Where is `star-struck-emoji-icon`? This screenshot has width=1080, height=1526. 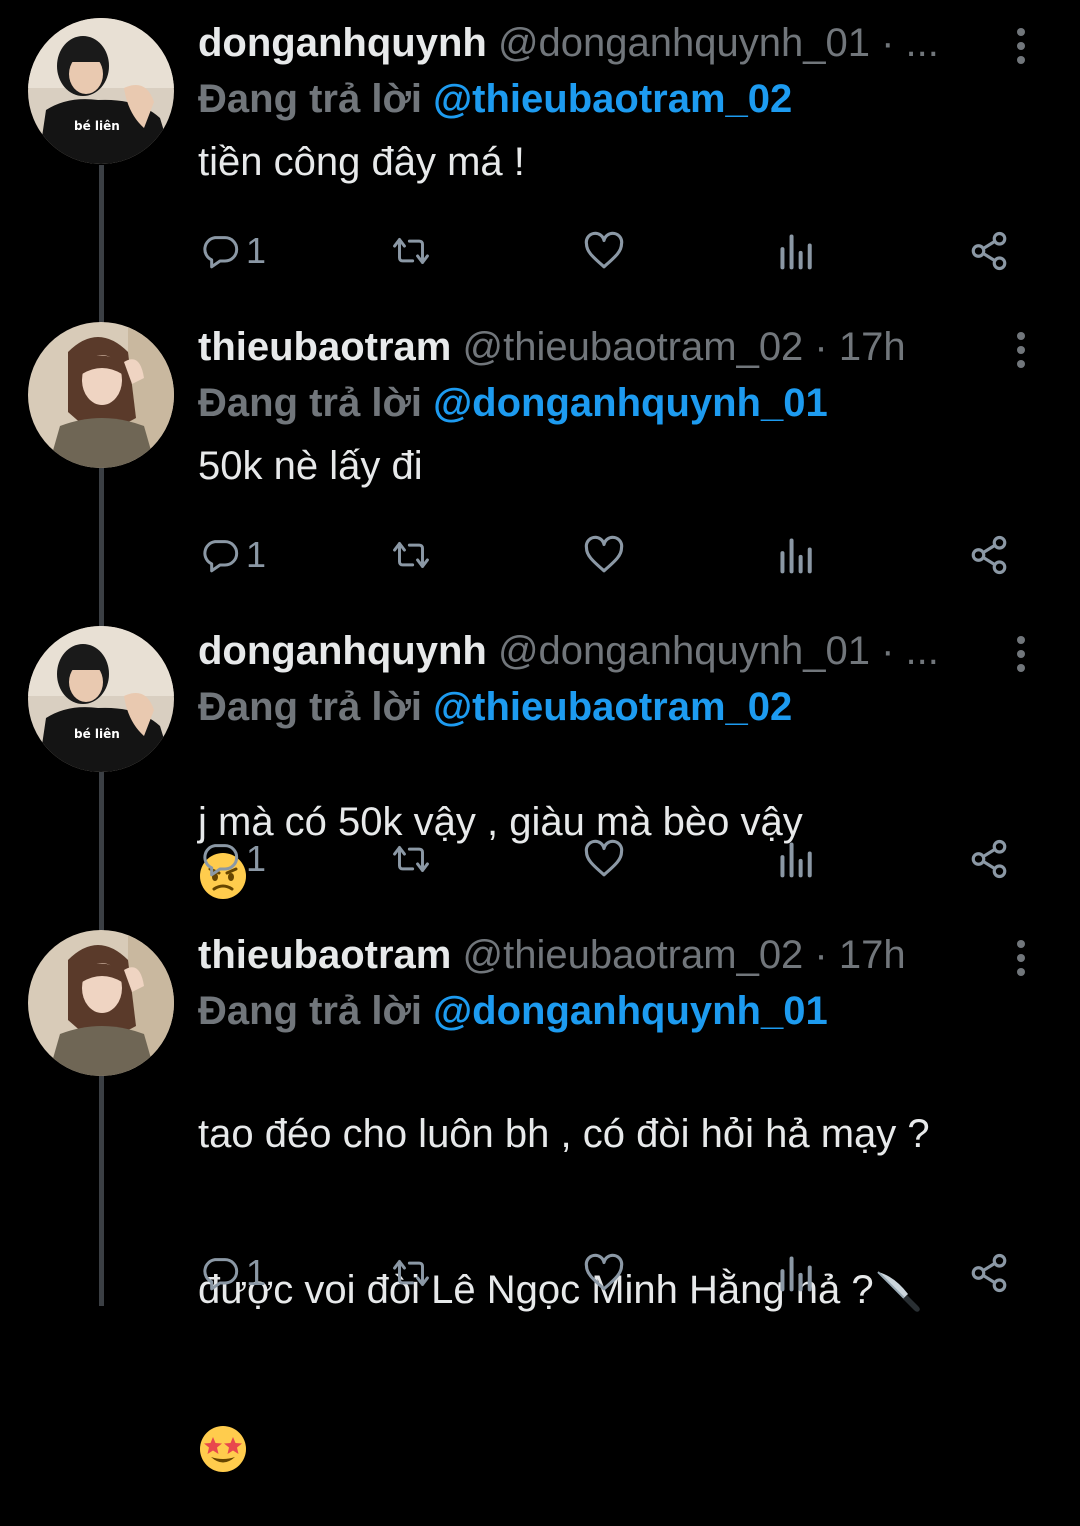
star-struck-emoji-icon is located at coordinates (223, 1448).